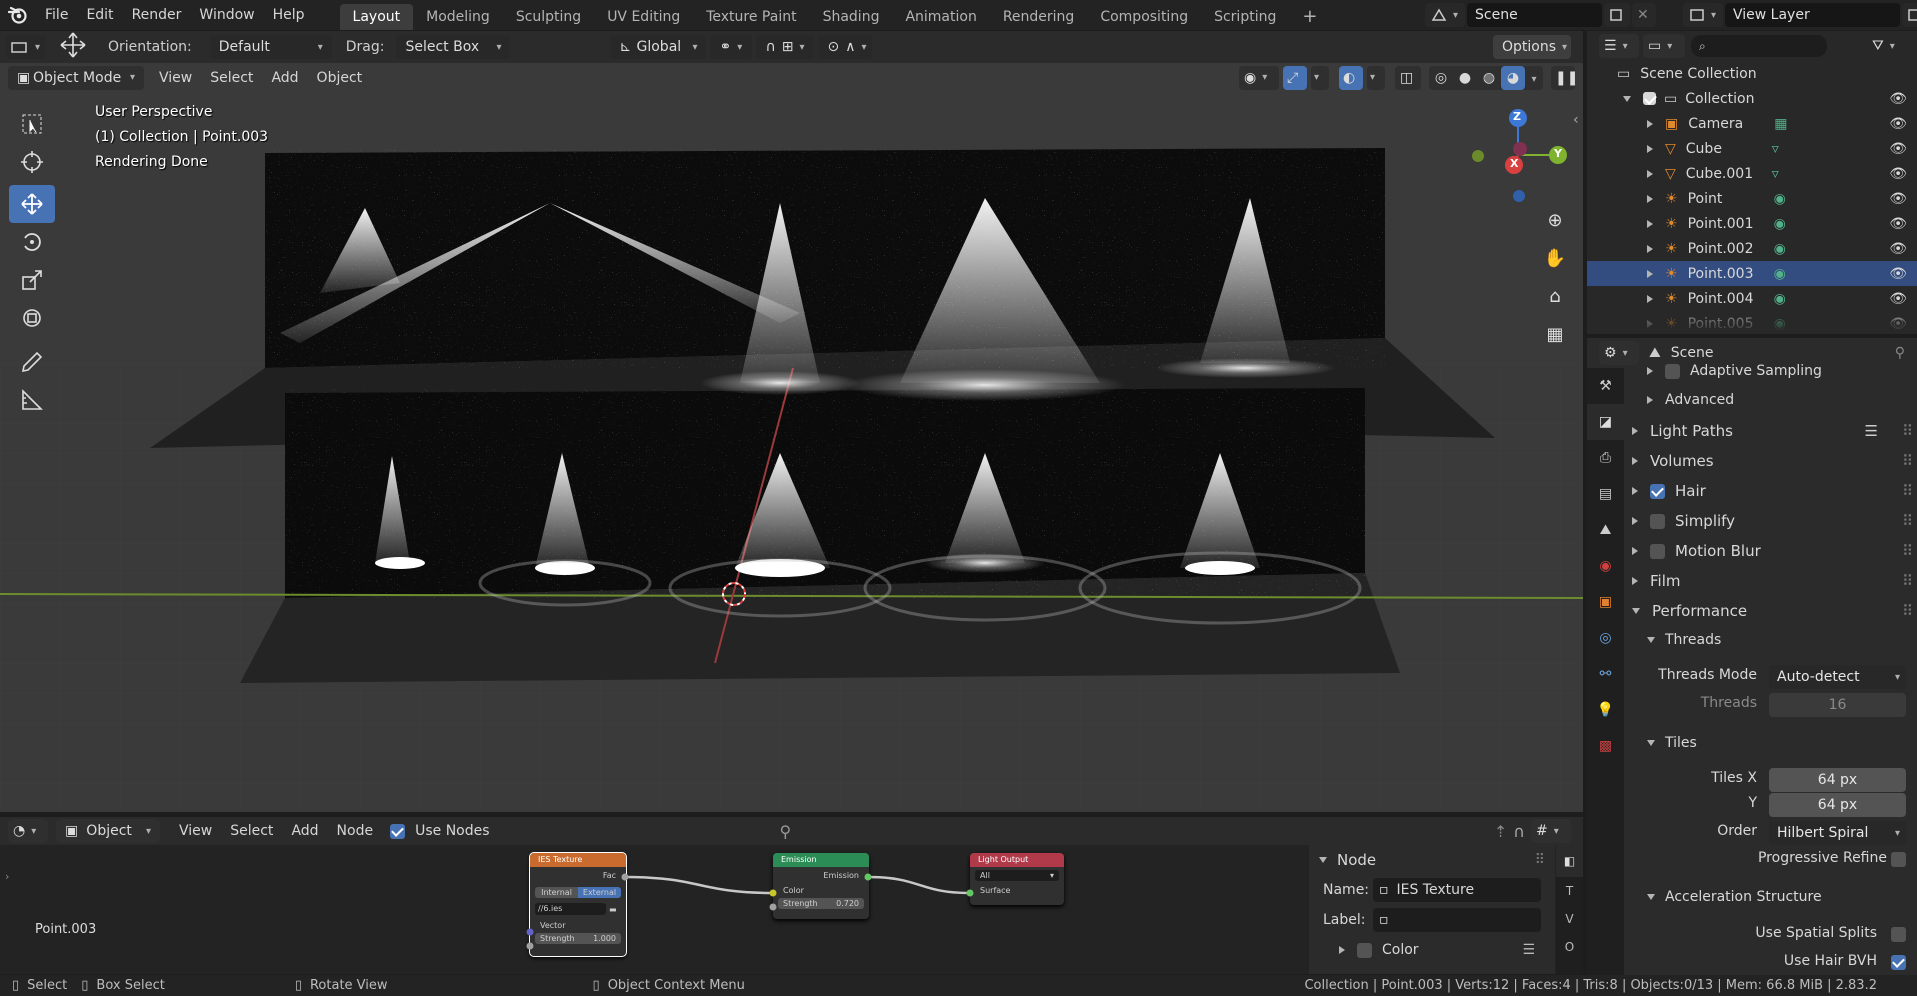 This screenshot has height=996, width=1917. Describe the element at coordinates (26, 47) in the screenshot. I see `editor-type-button: ▾` at that location.